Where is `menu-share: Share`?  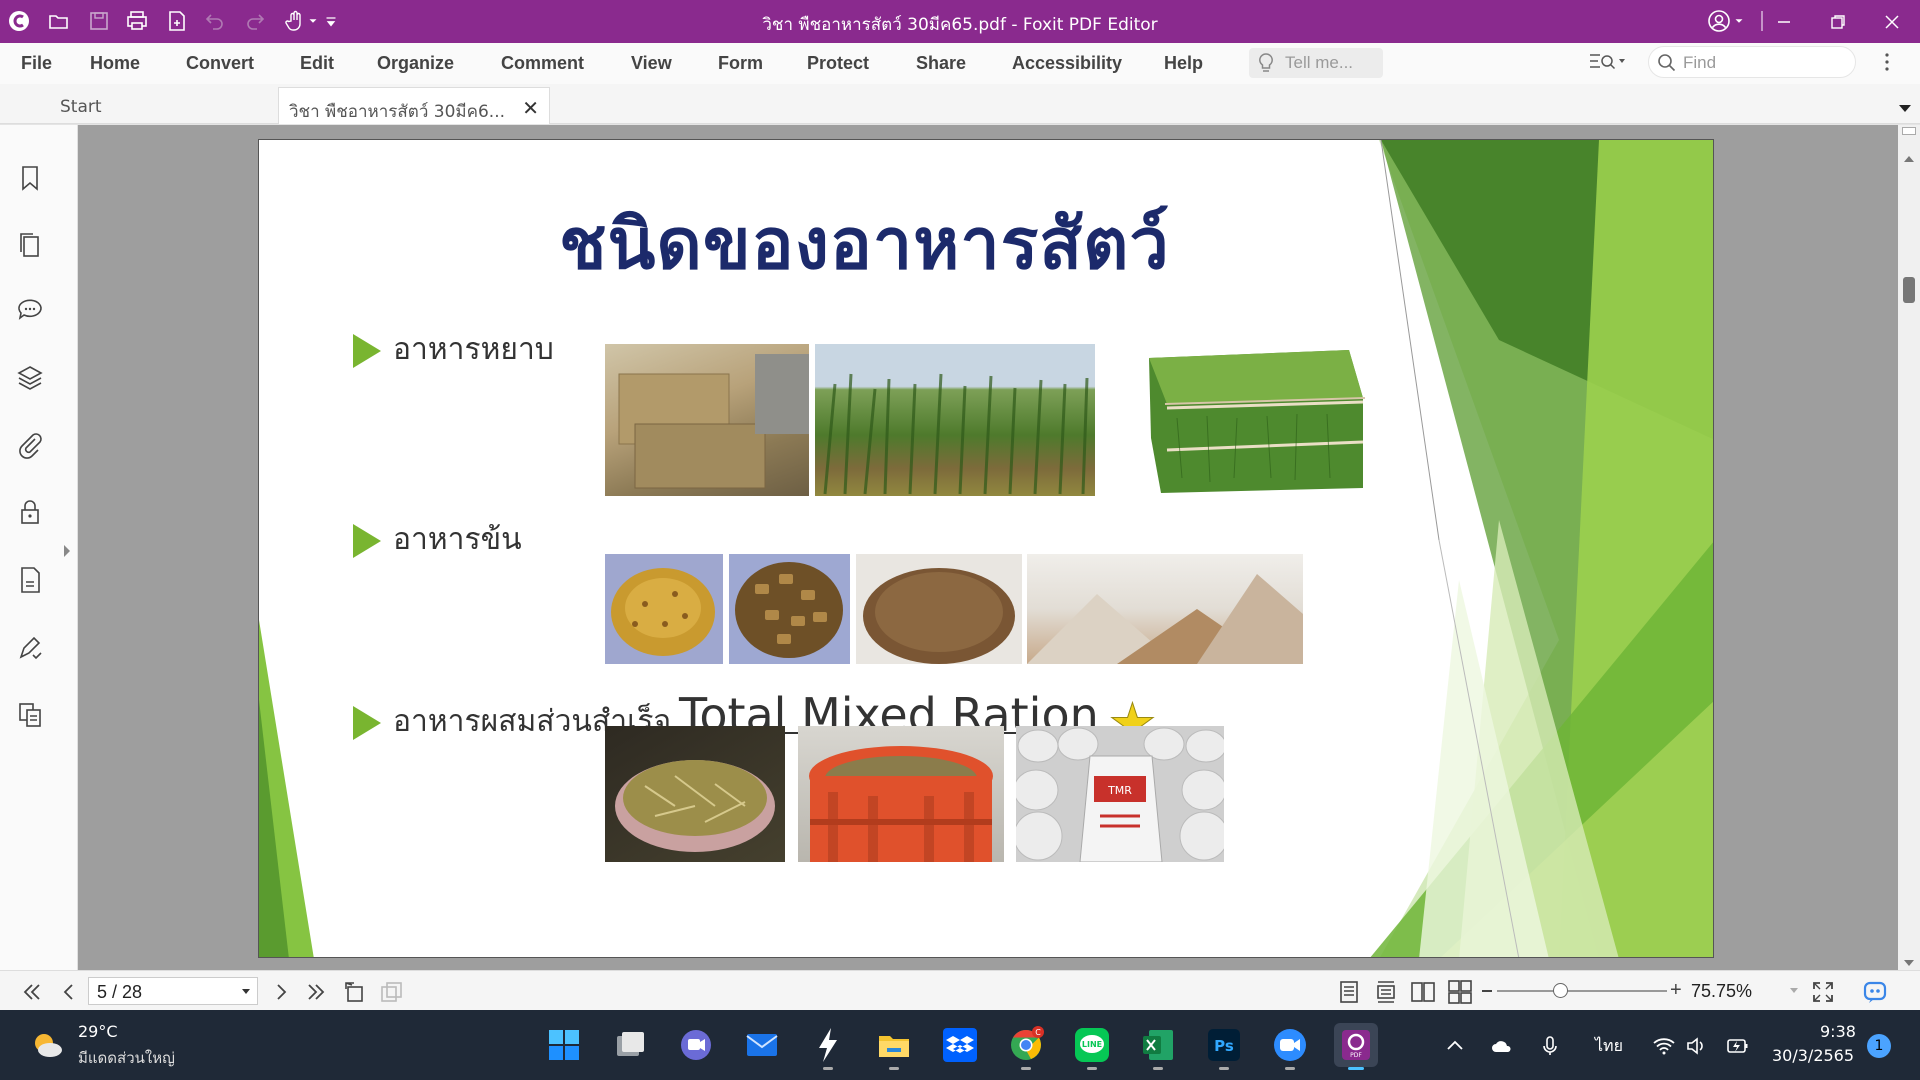
menu-share: Share is located at coordinates (941, 63).